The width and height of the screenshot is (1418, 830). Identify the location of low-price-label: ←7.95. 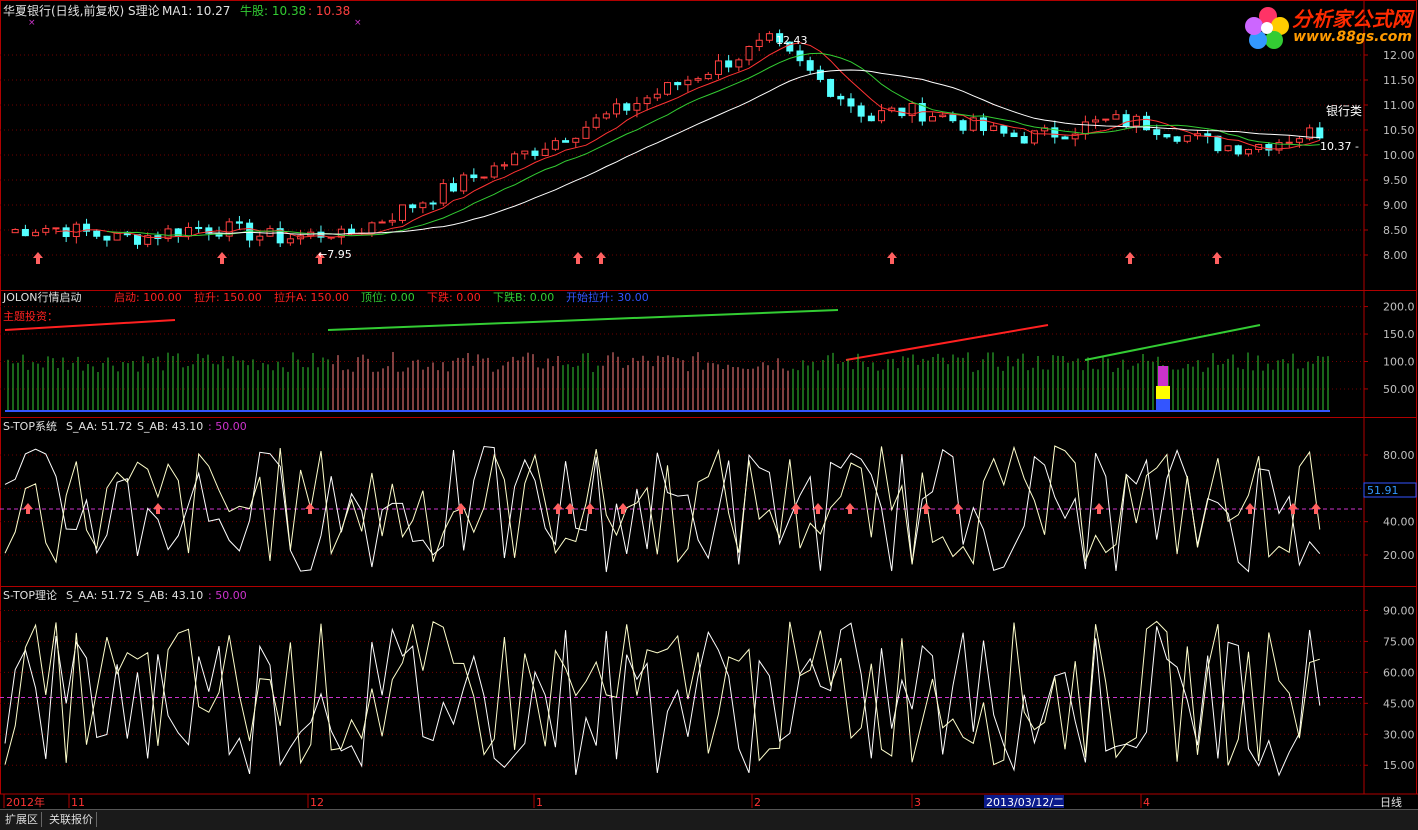
(335, 254).